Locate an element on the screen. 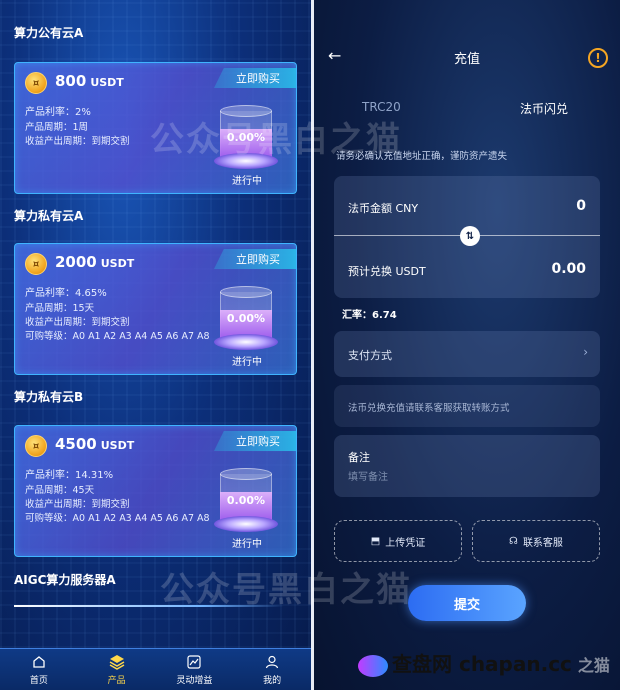 The height and width of the screenshot is (690, 620). note-label: 备注 is located at coordinates (359, 457).